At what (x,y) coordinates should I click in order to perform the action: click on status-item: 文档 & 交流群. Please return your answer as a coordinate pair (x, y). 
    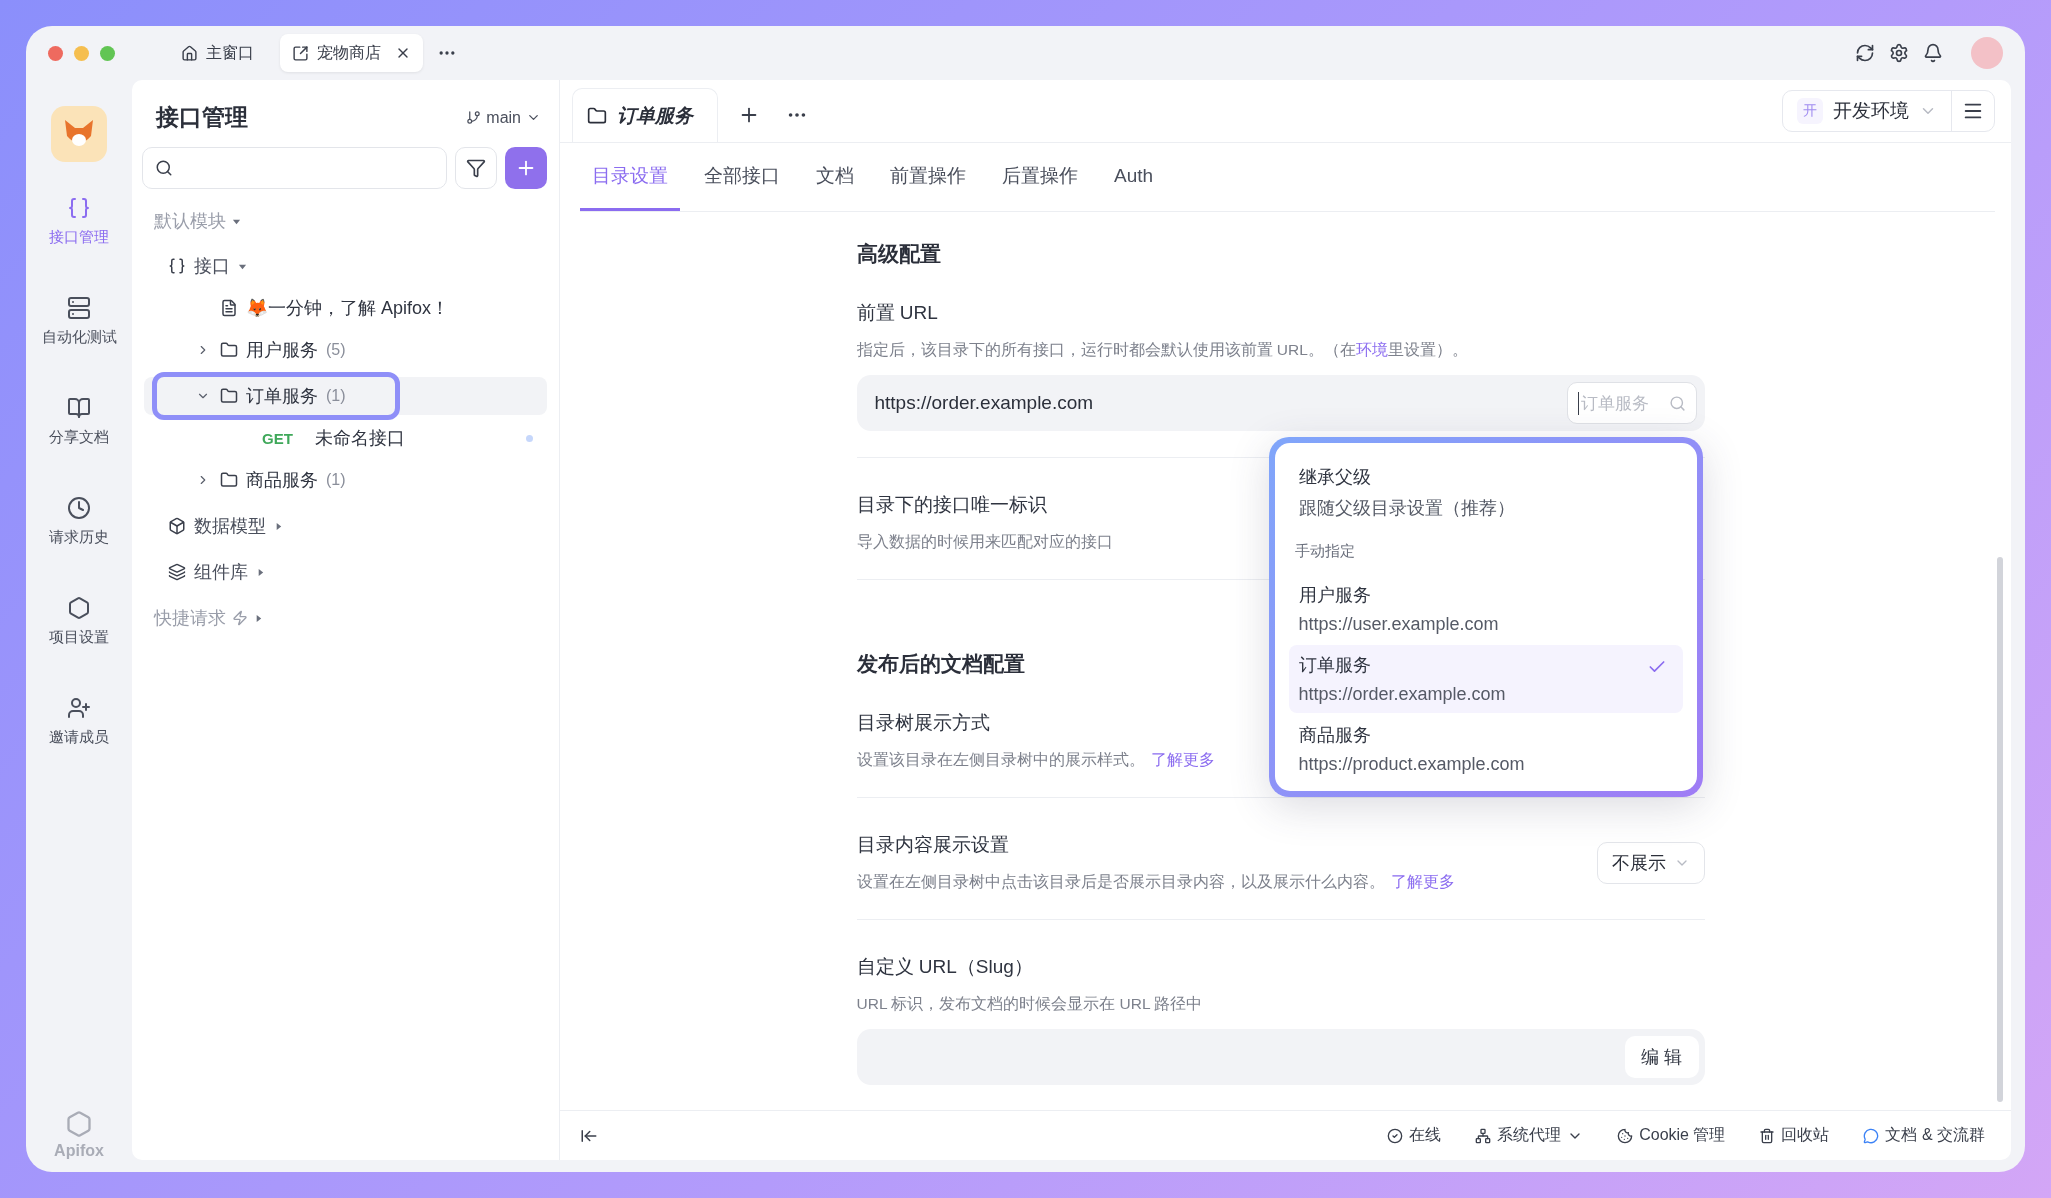
    Looking at the image, I should click on (1924, 1135).